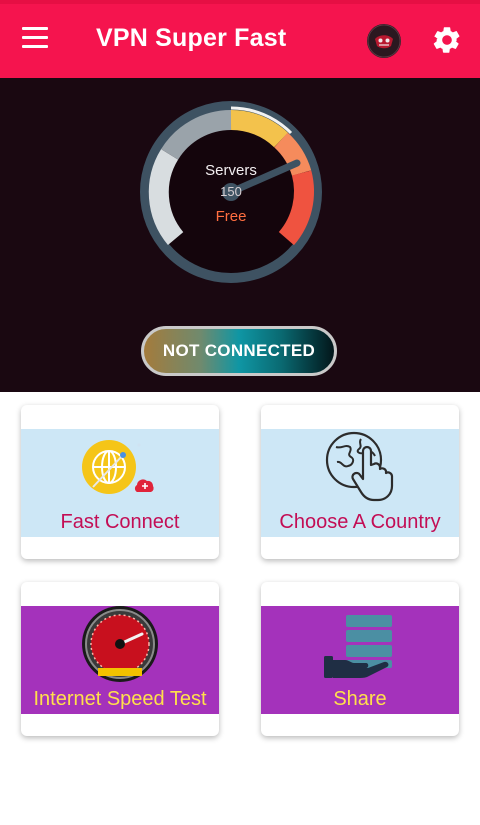 This screenshot has width=480, height=825. I want to click on settings-button, so click(447, 40).